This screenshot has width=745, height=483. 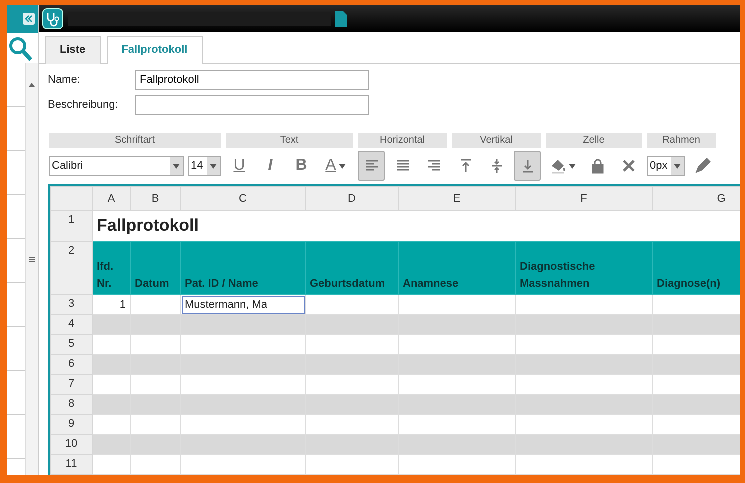 I want to click on table-header-cell: Diagnostische Massnahmen, so click(x=584, y=268).